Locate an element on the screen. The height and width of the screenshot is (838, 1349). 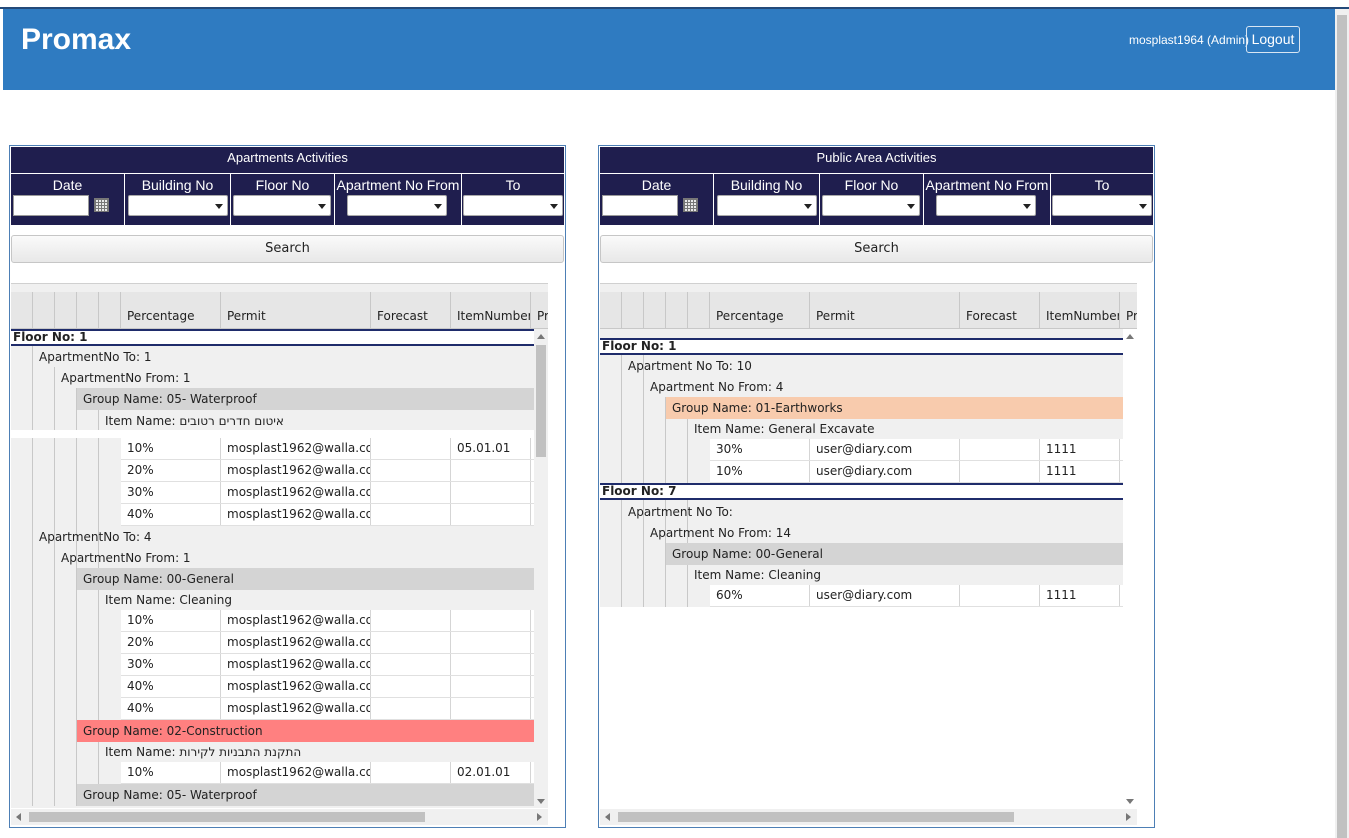
to-filter: To is located at coordinates (513, 199).